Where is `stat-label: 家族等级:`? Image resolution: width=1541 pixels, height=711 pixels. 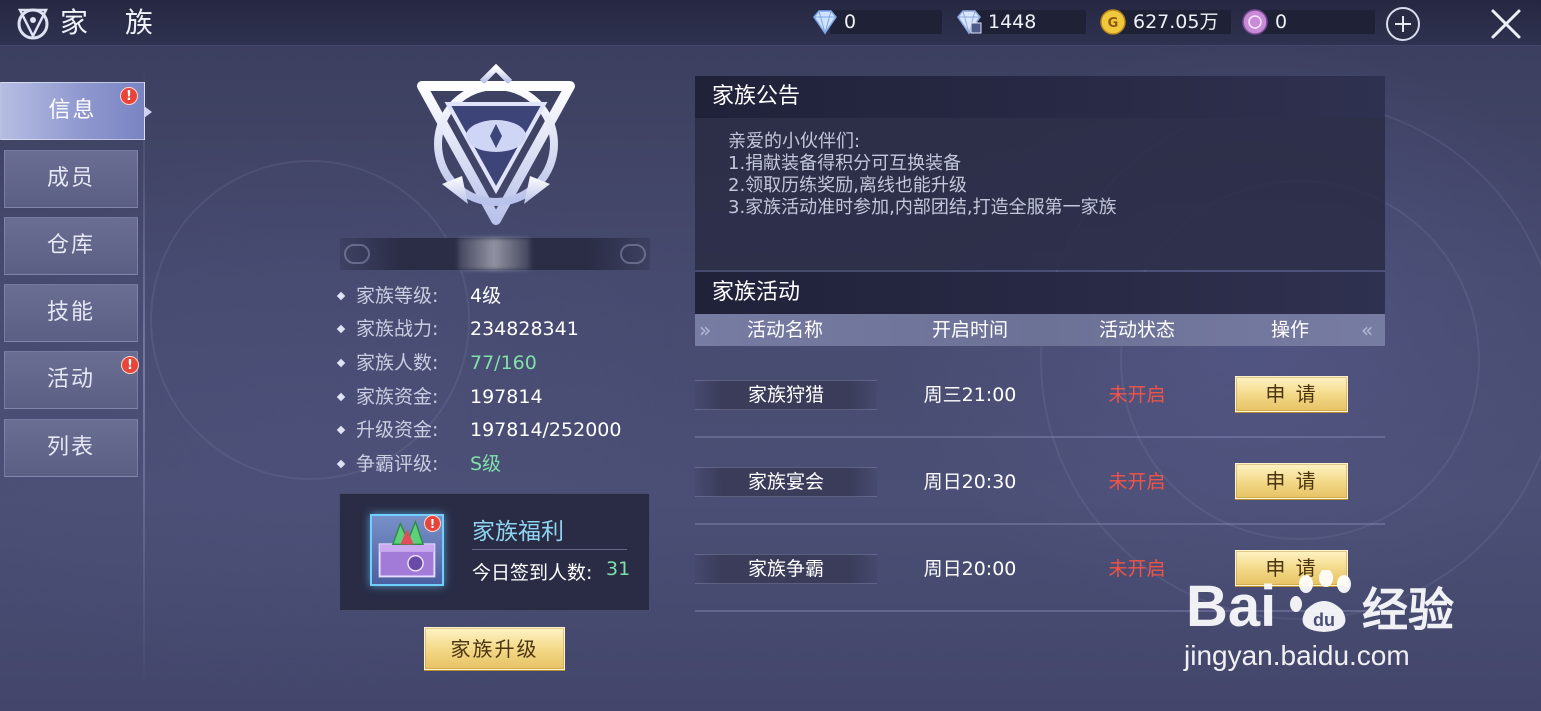
stat-label: 家族等级: is located at coordinates (397, 296).